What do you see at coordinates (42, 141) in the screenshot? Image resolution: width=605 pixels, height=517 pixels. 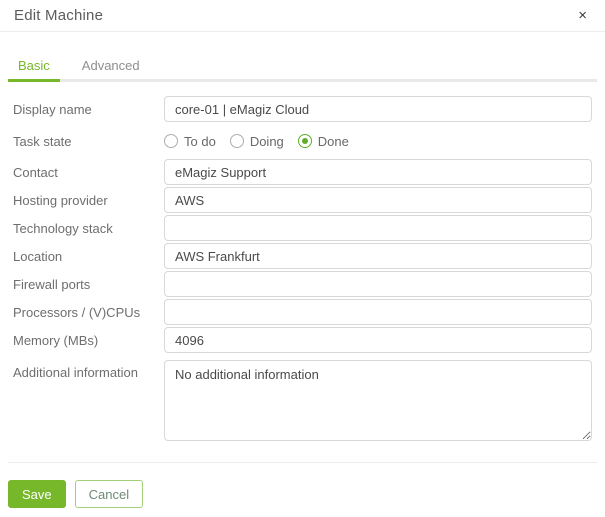 I see `task-state-label: Task state` at bounding box center [42, 141].